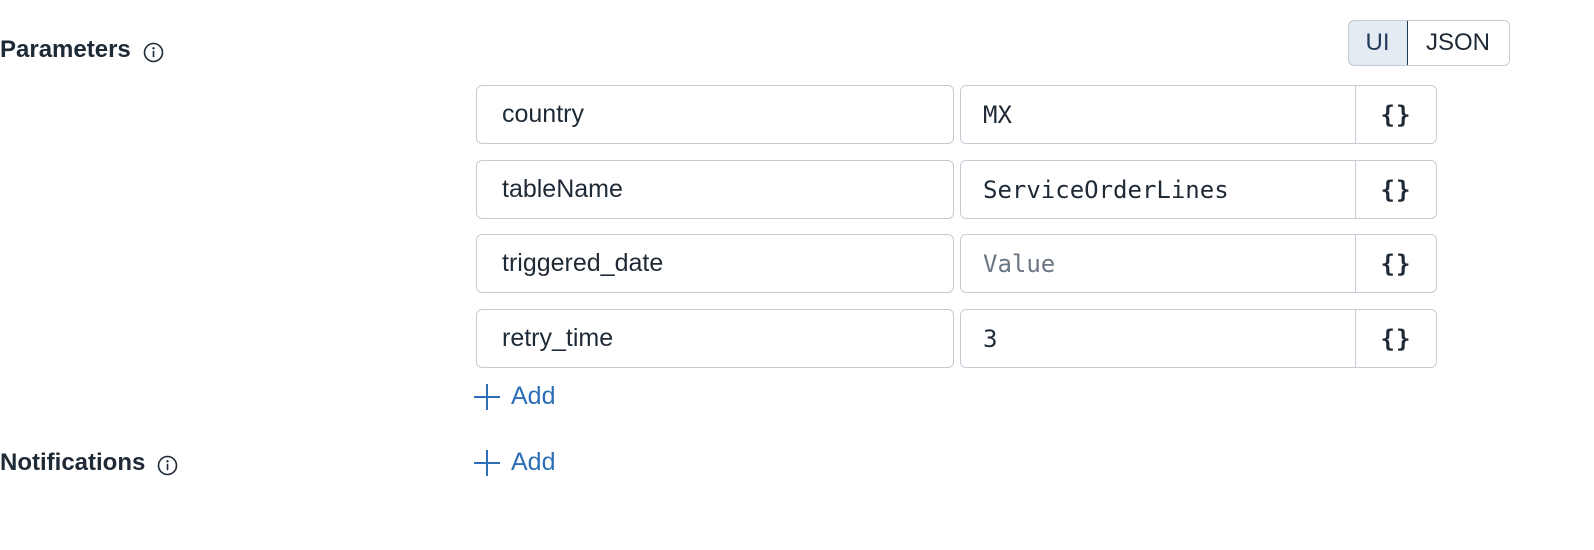  I want to click on add-parameter-label: Add, so click(533, 396).